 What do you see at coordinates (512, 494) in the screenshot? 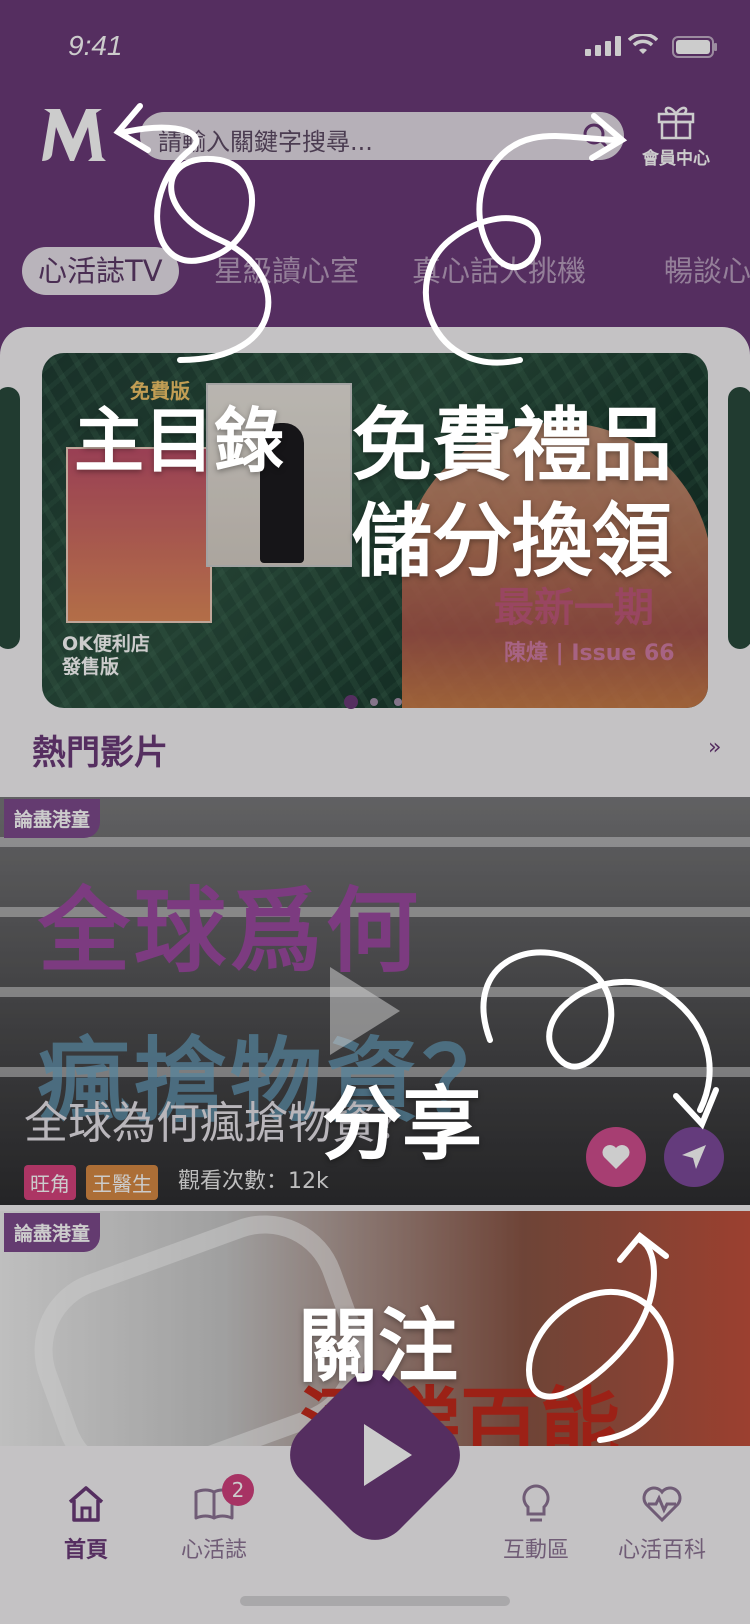
I see `annotation-free-gift: 免費禮品 儲分換領` at bounding box center [512, 494].